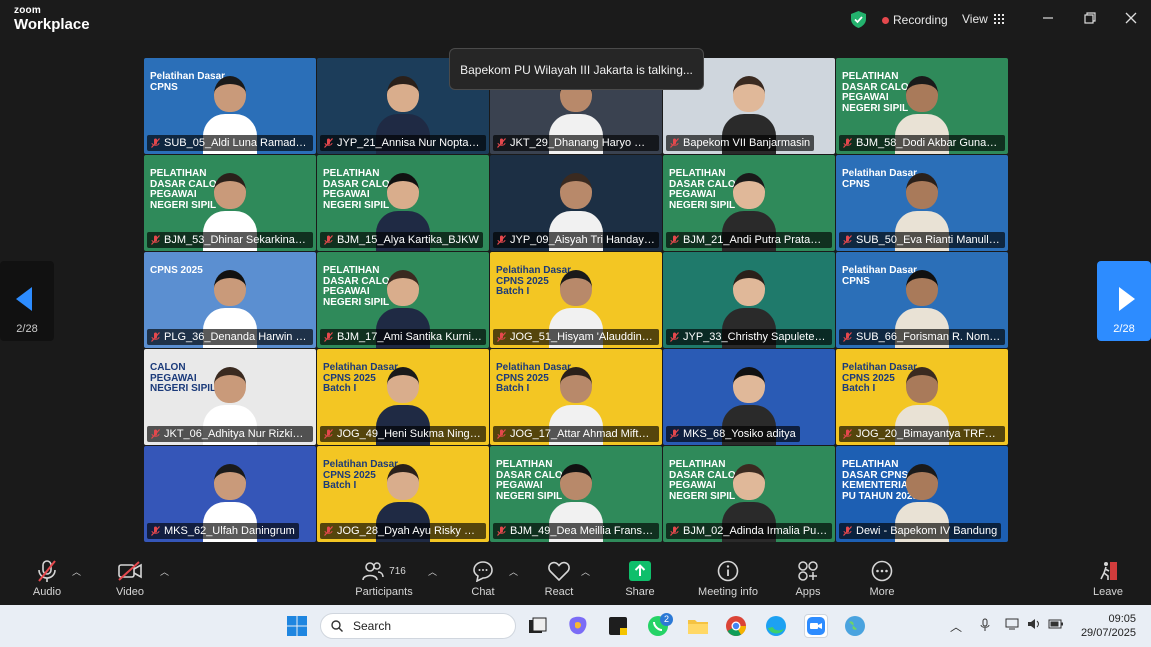 The width and height of the screenshot is (1151, 647). I want to click on participant-name-label: MKS_68_Yosiko aditya, so click(733, 434).